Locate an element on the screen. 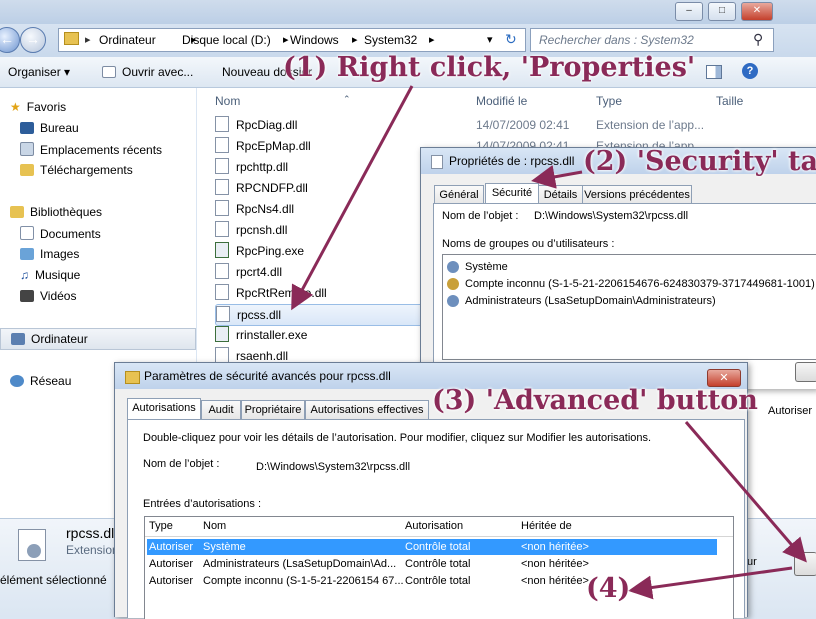 This screenshot has width=816, height=619. annotation-step2: (2) 'Security' tab is located at coordinates (699, 161).